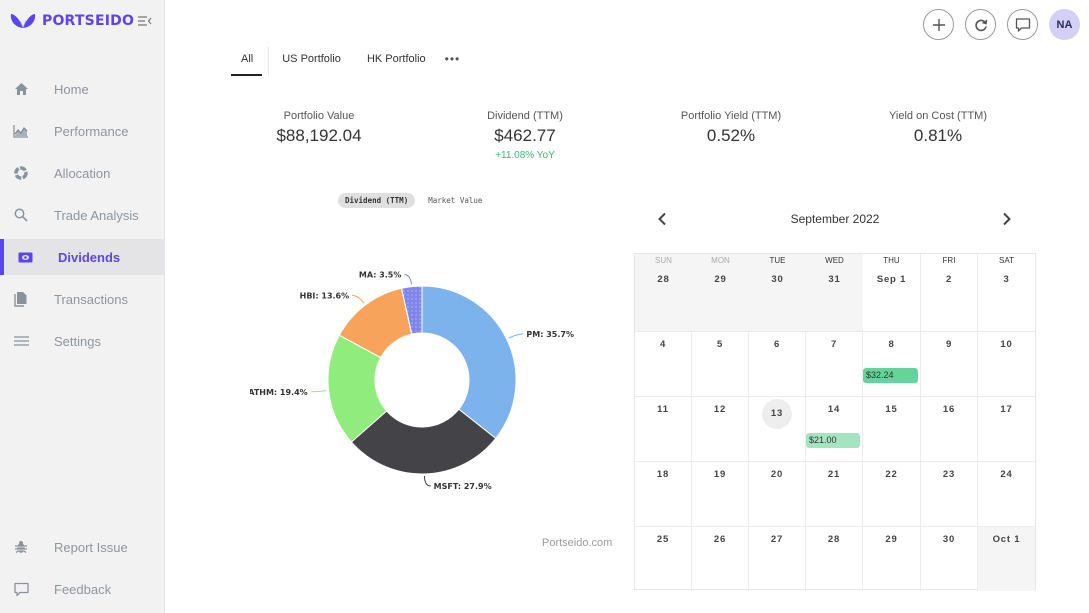  Describe the element at coordinates (1064, 24) in the screenshot. I see `user-avatar: NA` at that location.